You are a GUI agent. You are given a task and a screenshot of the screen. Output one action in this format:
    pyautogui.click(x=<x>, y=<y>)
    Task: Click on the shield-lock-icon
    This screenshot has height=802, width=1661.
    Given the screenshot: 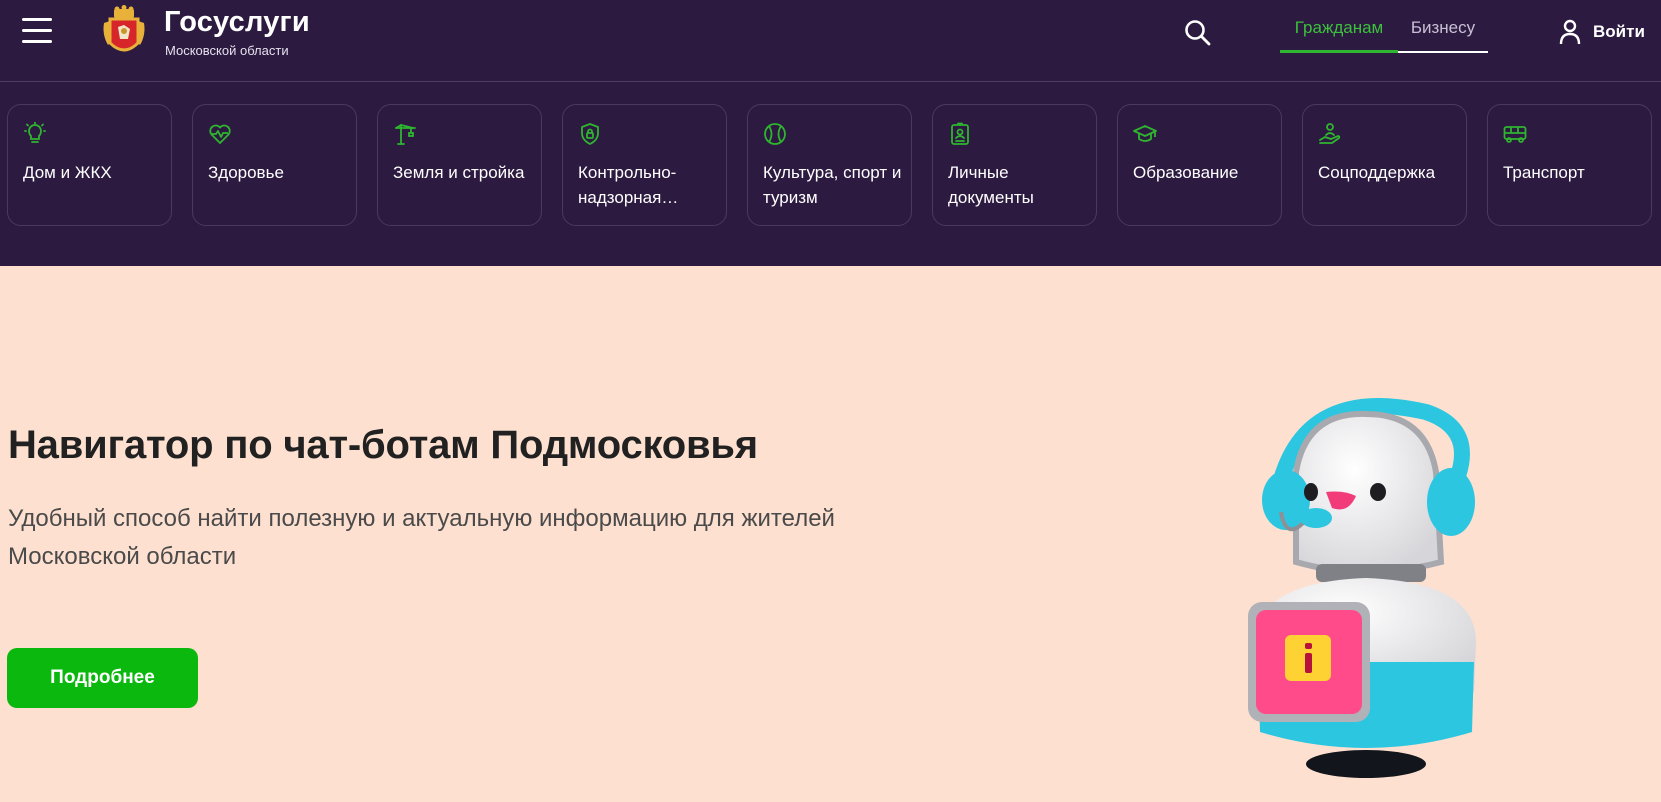 What is the action you would take?
    pyautogui.click(x=590, y=134)
    